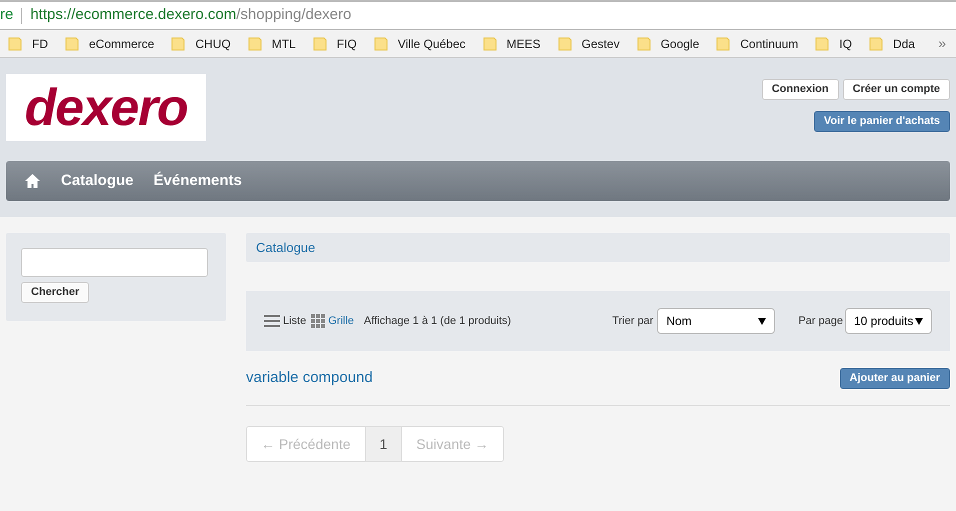  I want to click on account-button: Créer un compte, so click(896, 89).